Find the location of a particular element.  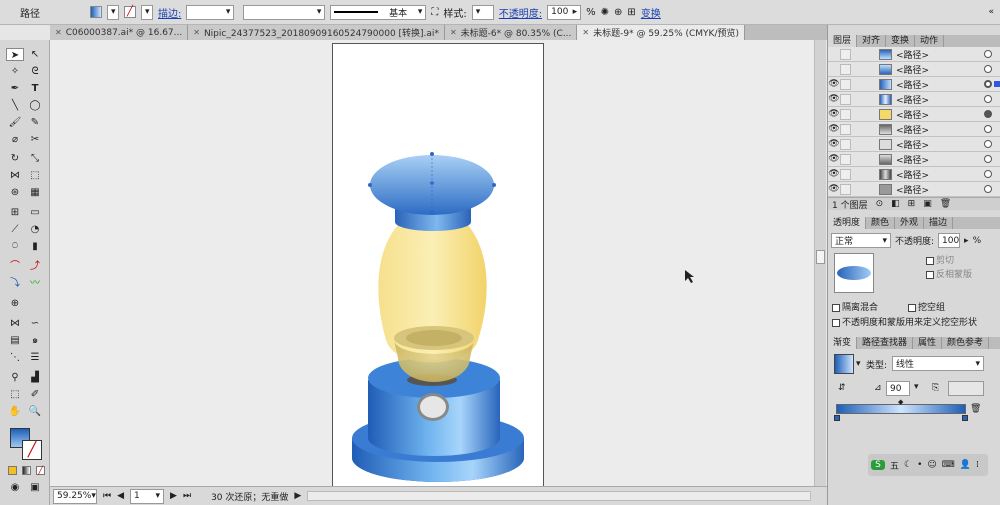

type-tool-icon: T is located at coordinates (35, 88).